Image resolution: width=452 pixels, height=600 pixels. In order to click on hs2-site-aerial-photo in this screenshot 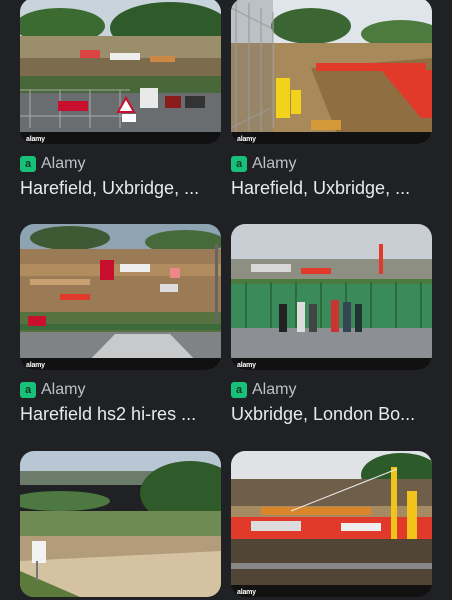, I will do `click(120, 297)`.